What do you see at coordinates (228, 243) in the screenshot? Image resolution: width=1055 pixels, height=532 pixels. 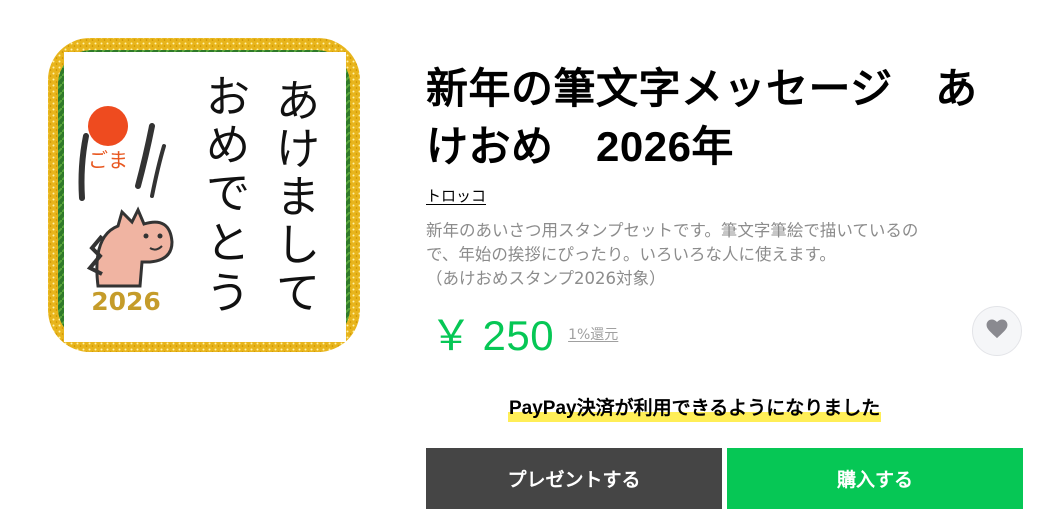 I see `svg-text: と` at bounding box center [228, 243].